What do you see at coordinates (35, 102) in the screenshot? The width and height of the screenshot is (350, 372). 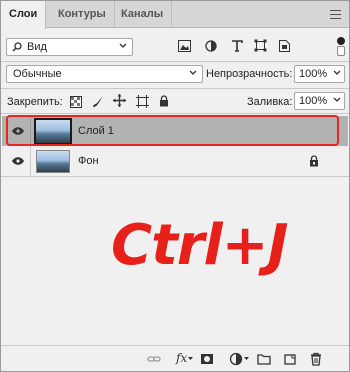 I see `lock-label: Закрепить:` at bounding box center [35, 102].